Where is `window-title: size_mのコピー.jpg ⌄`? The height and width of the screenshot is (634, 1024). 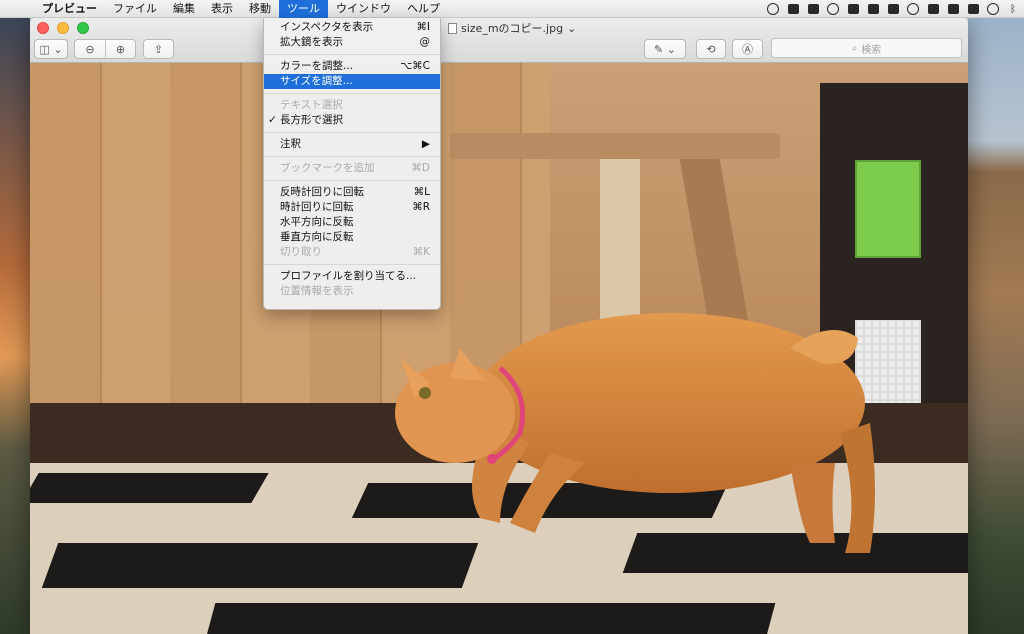 window-title: size_mのコピー.jpg ⌄ is located at coordinates (512, 28).